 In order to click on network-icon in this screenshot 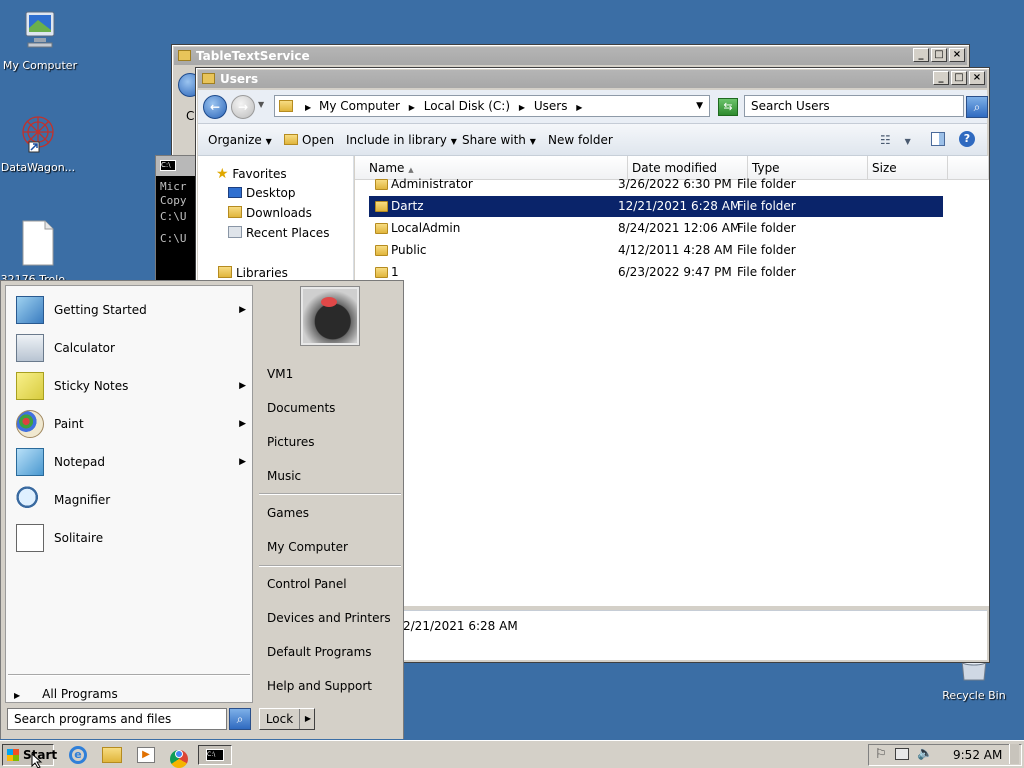, I will do `click(902, 754)`.